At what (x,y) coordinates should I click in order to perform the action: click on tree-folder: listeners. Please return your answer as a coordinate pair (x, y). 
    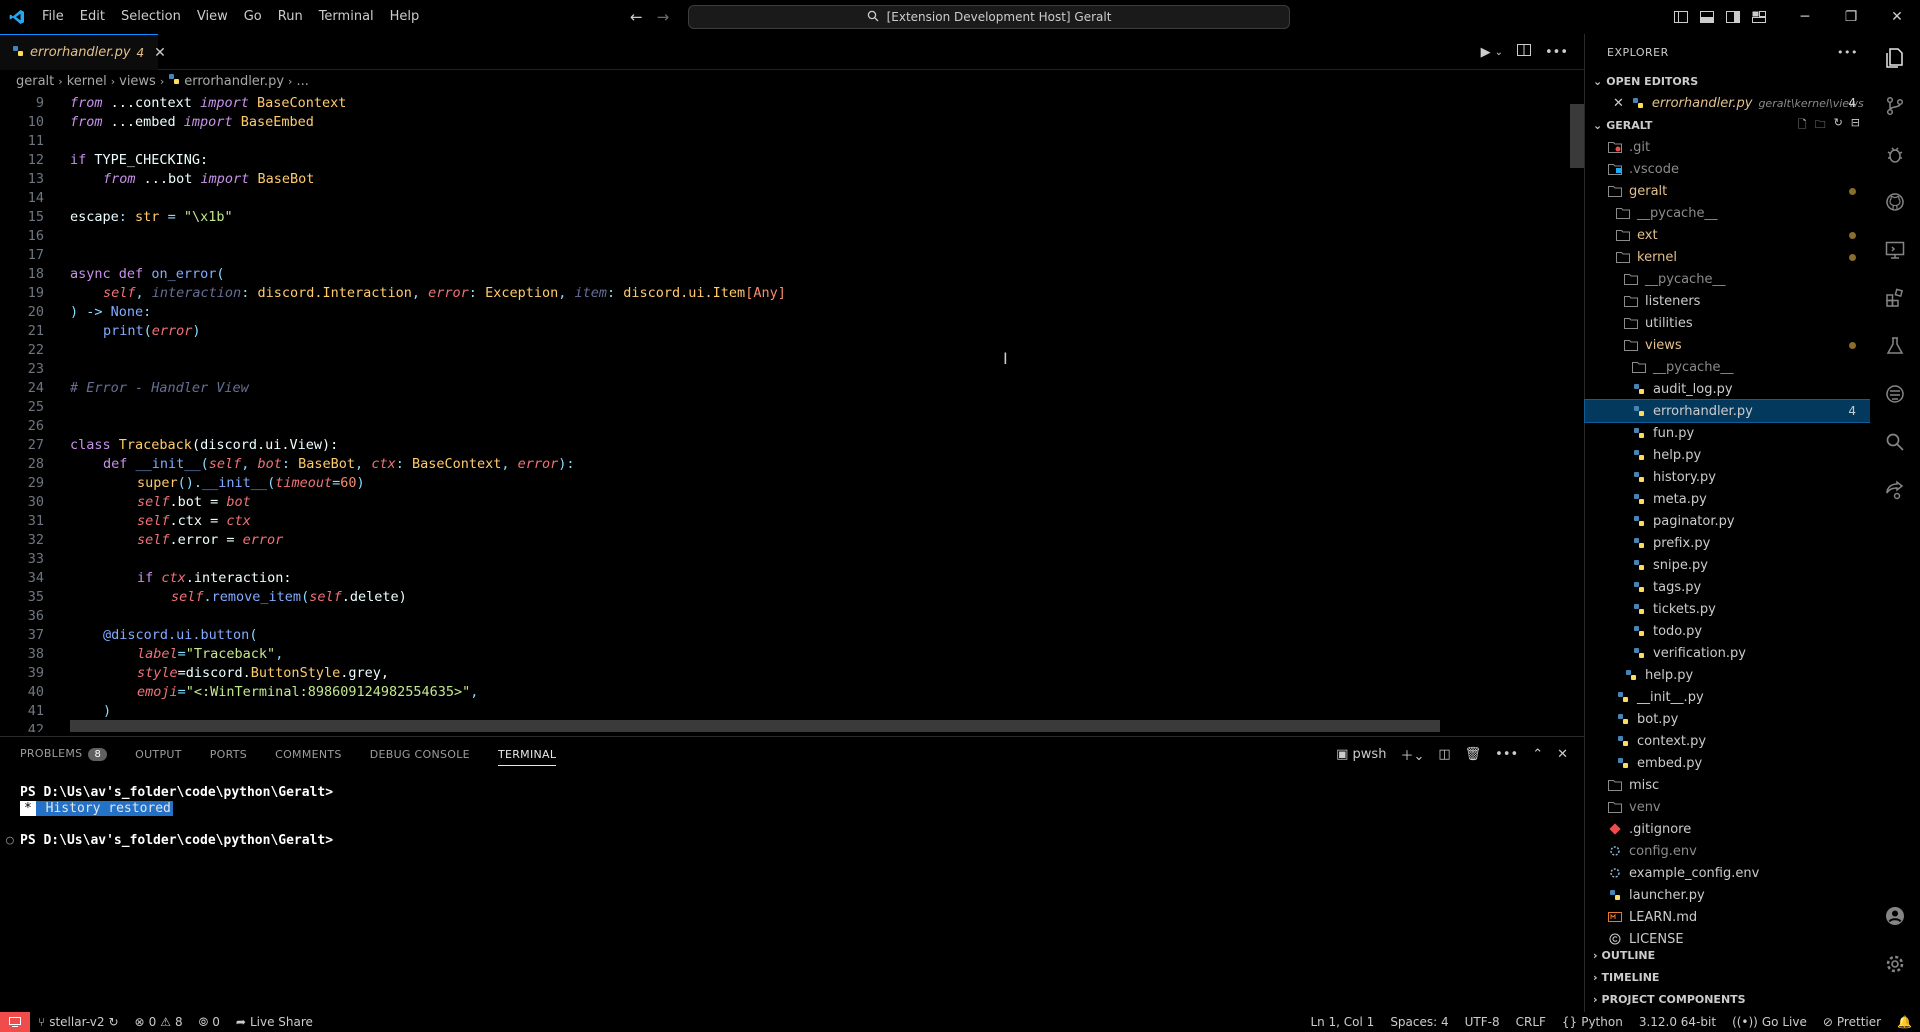
    Looking at the image, I should click on (1727, 301).